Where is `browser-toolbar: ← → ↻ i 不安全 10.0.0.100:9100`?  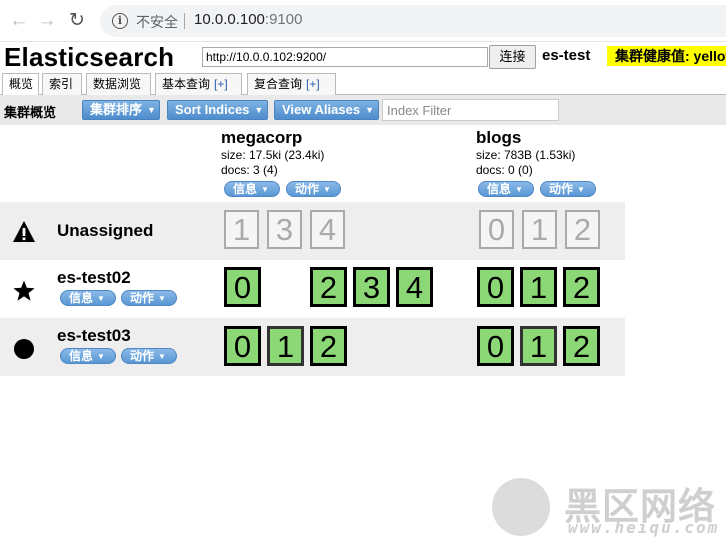
browser-toolbar: ← → ↻ i 不安全 10.0.0.100:9100 is located at coordinates (363, 21).